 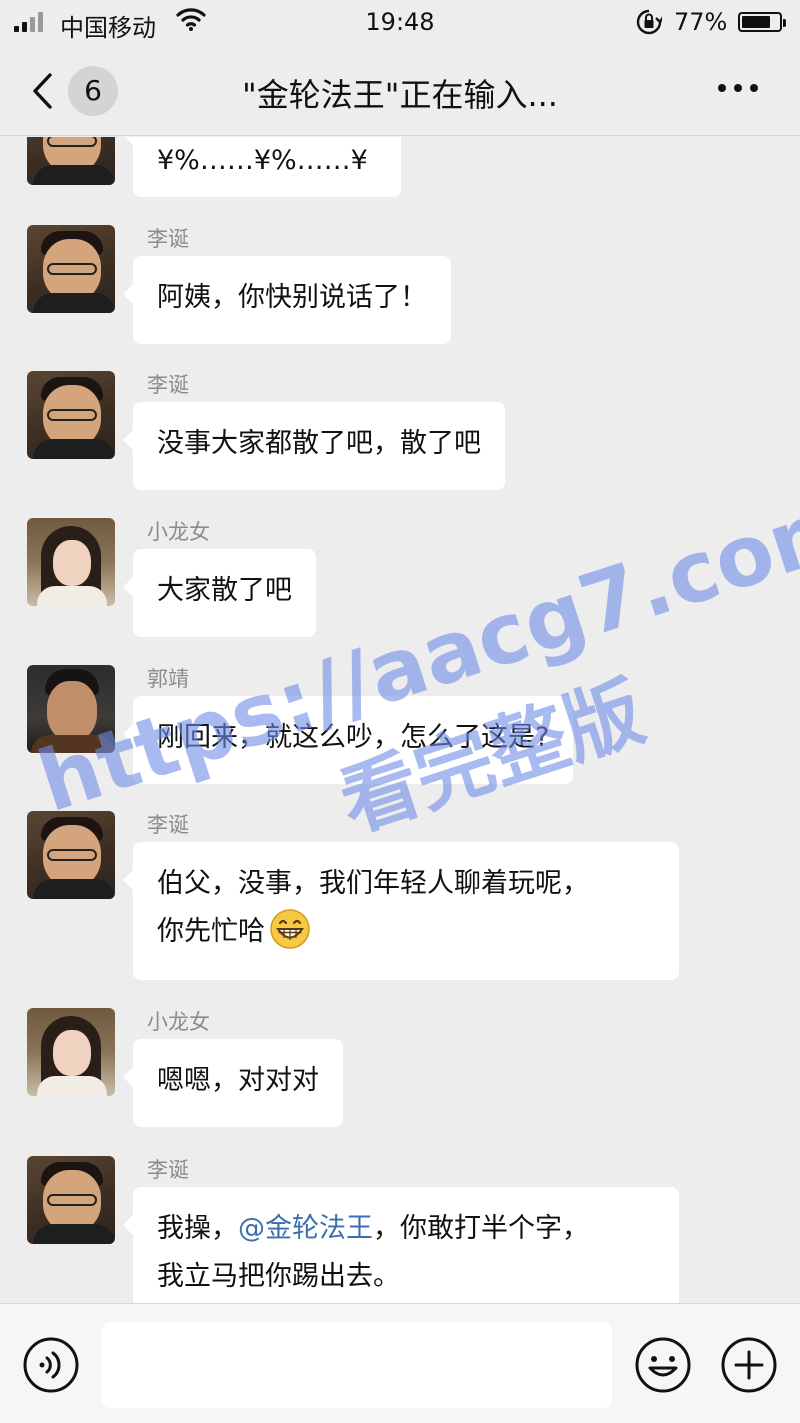 I want to click on input-bar, so click(x=400, y=1363).